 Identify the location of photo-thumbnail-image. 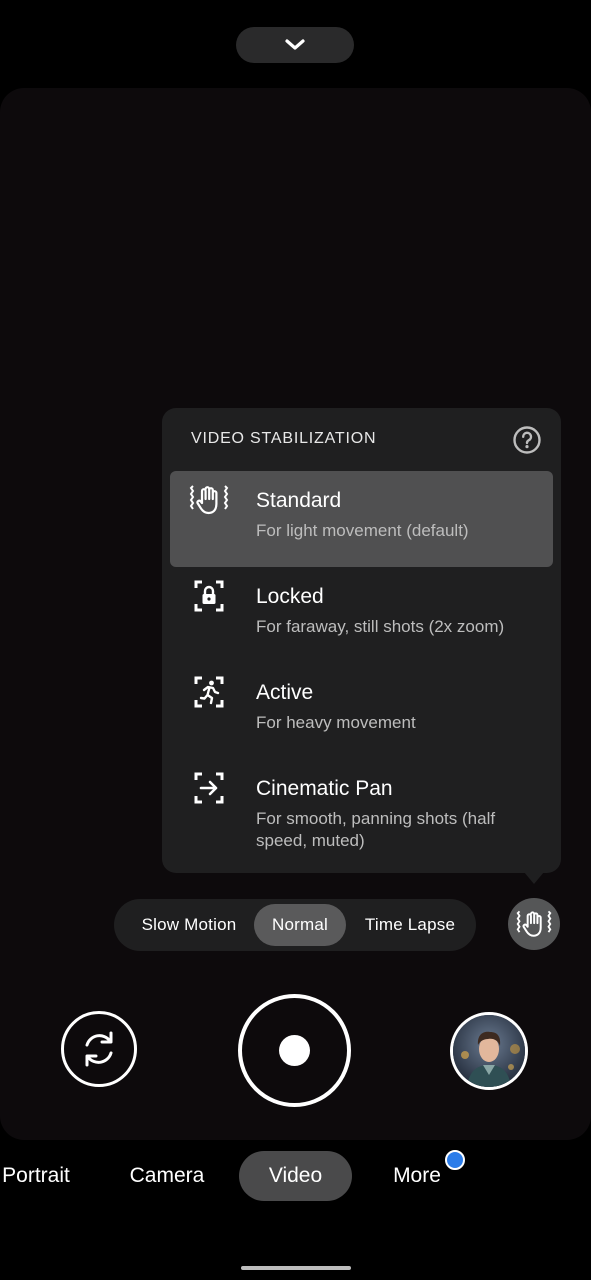
(489, 1051).